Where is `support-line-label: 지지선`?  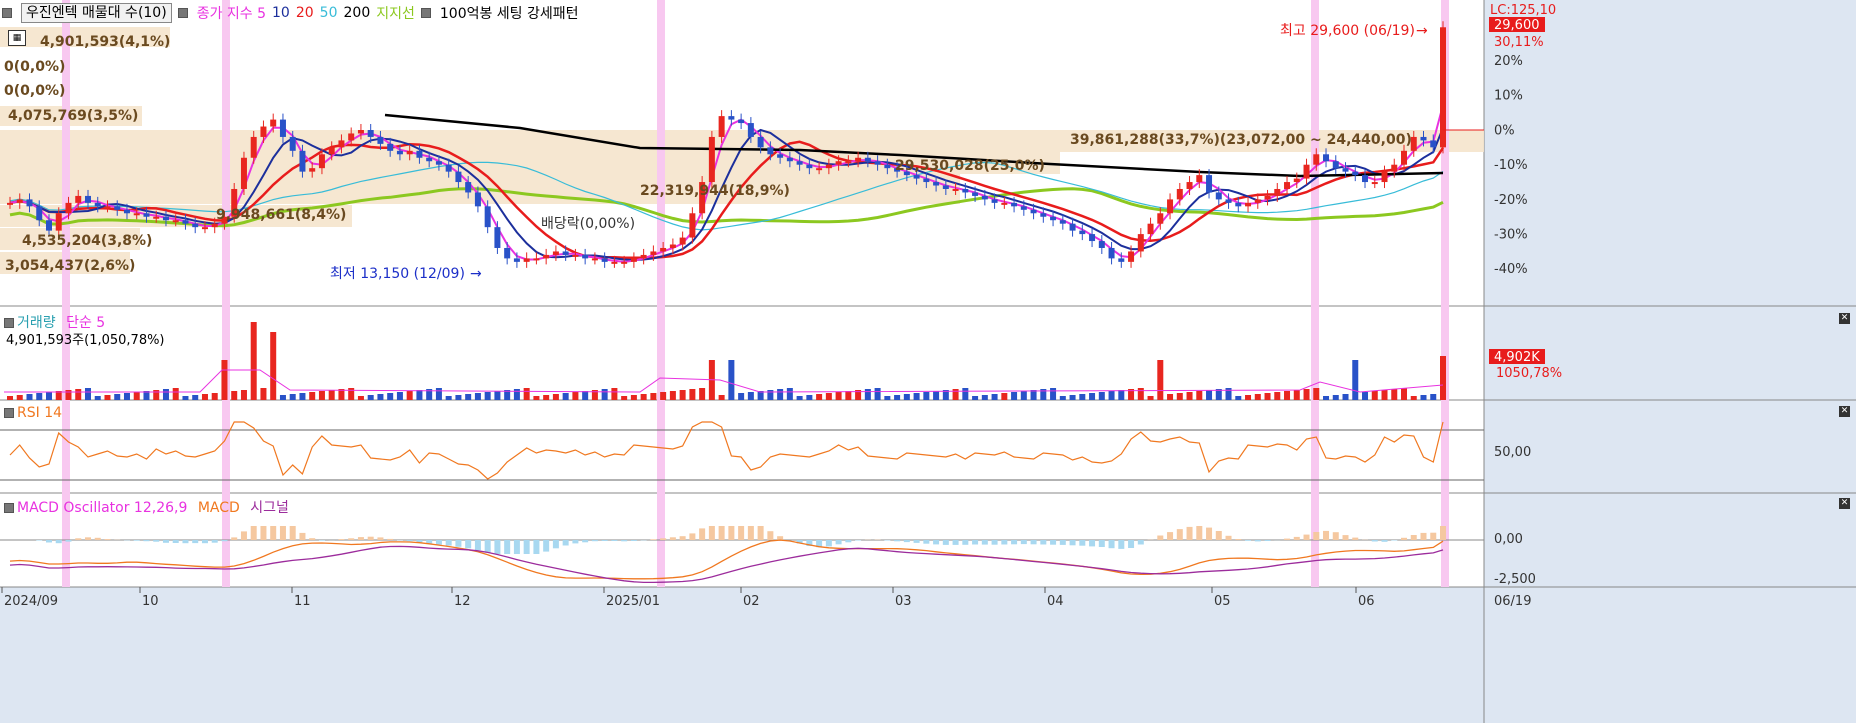 support-line-label: 지지선 is located at coordinates (395, 13).